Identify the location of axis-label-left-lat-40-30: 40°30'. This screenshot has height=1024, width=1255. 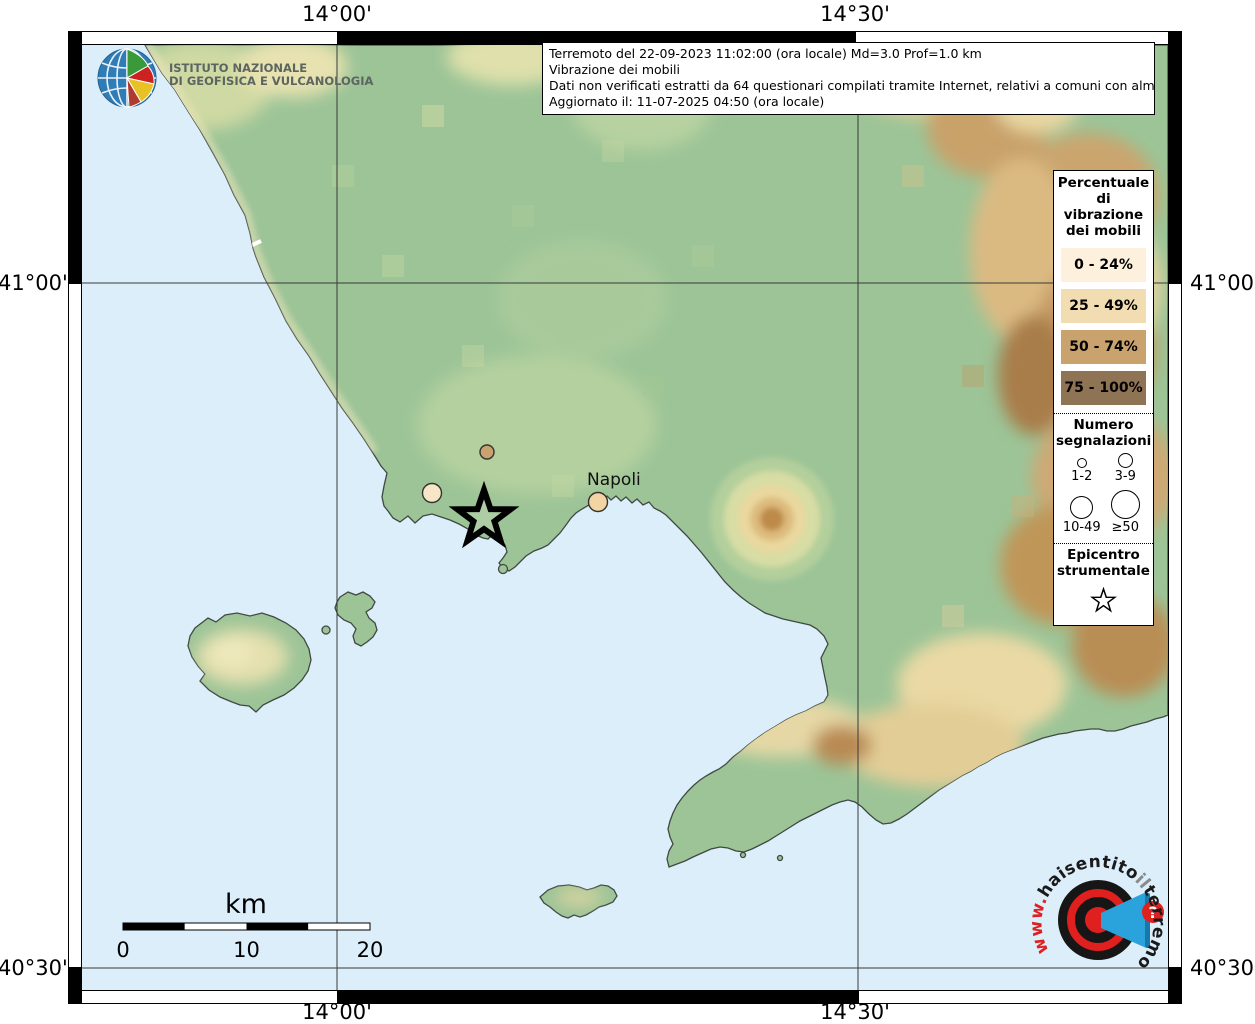
(34, 968).